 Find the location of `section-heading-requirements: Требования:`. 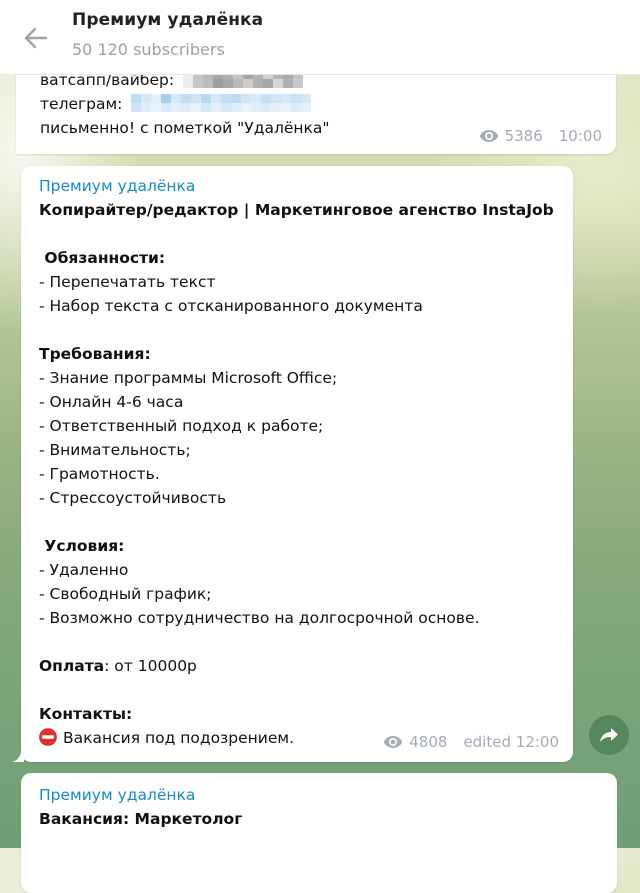

section-heading-requirements: Требования: is located at coordinates (95, 354).